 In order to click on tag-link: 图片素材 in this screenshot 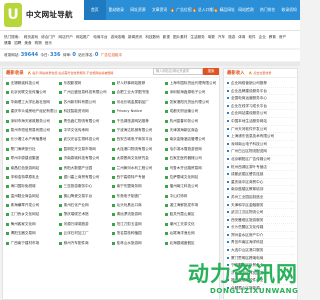, I will do `click(180, 37)`.